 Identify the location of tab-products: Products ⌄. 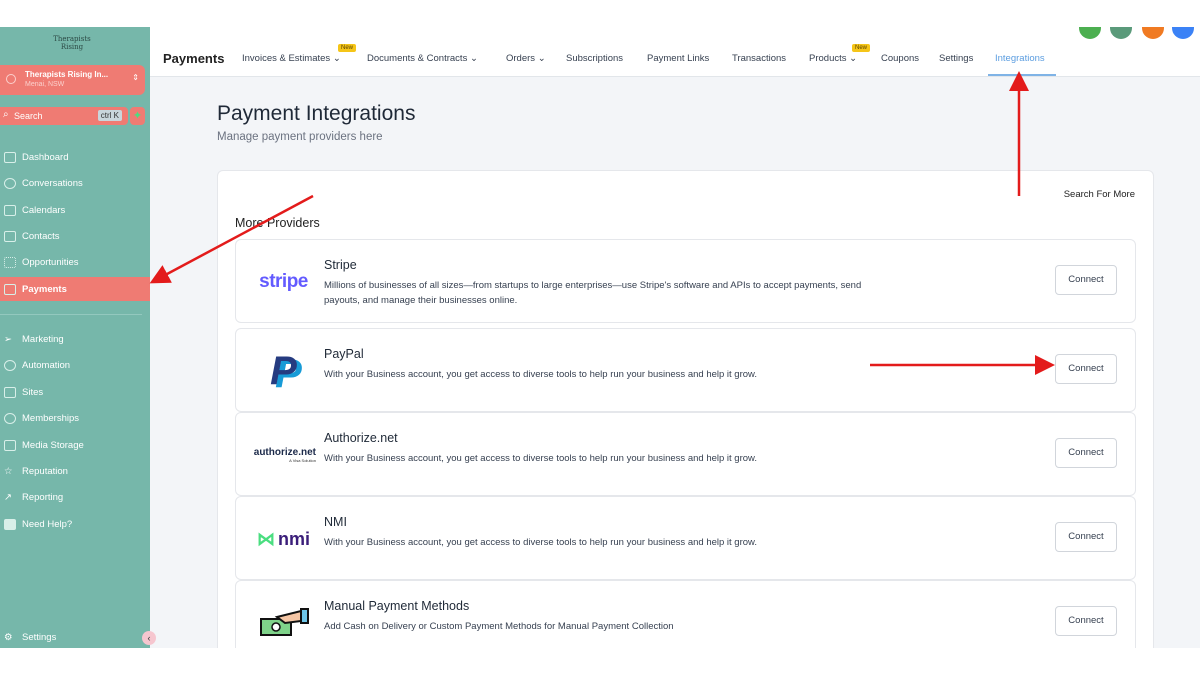
(833, 58).